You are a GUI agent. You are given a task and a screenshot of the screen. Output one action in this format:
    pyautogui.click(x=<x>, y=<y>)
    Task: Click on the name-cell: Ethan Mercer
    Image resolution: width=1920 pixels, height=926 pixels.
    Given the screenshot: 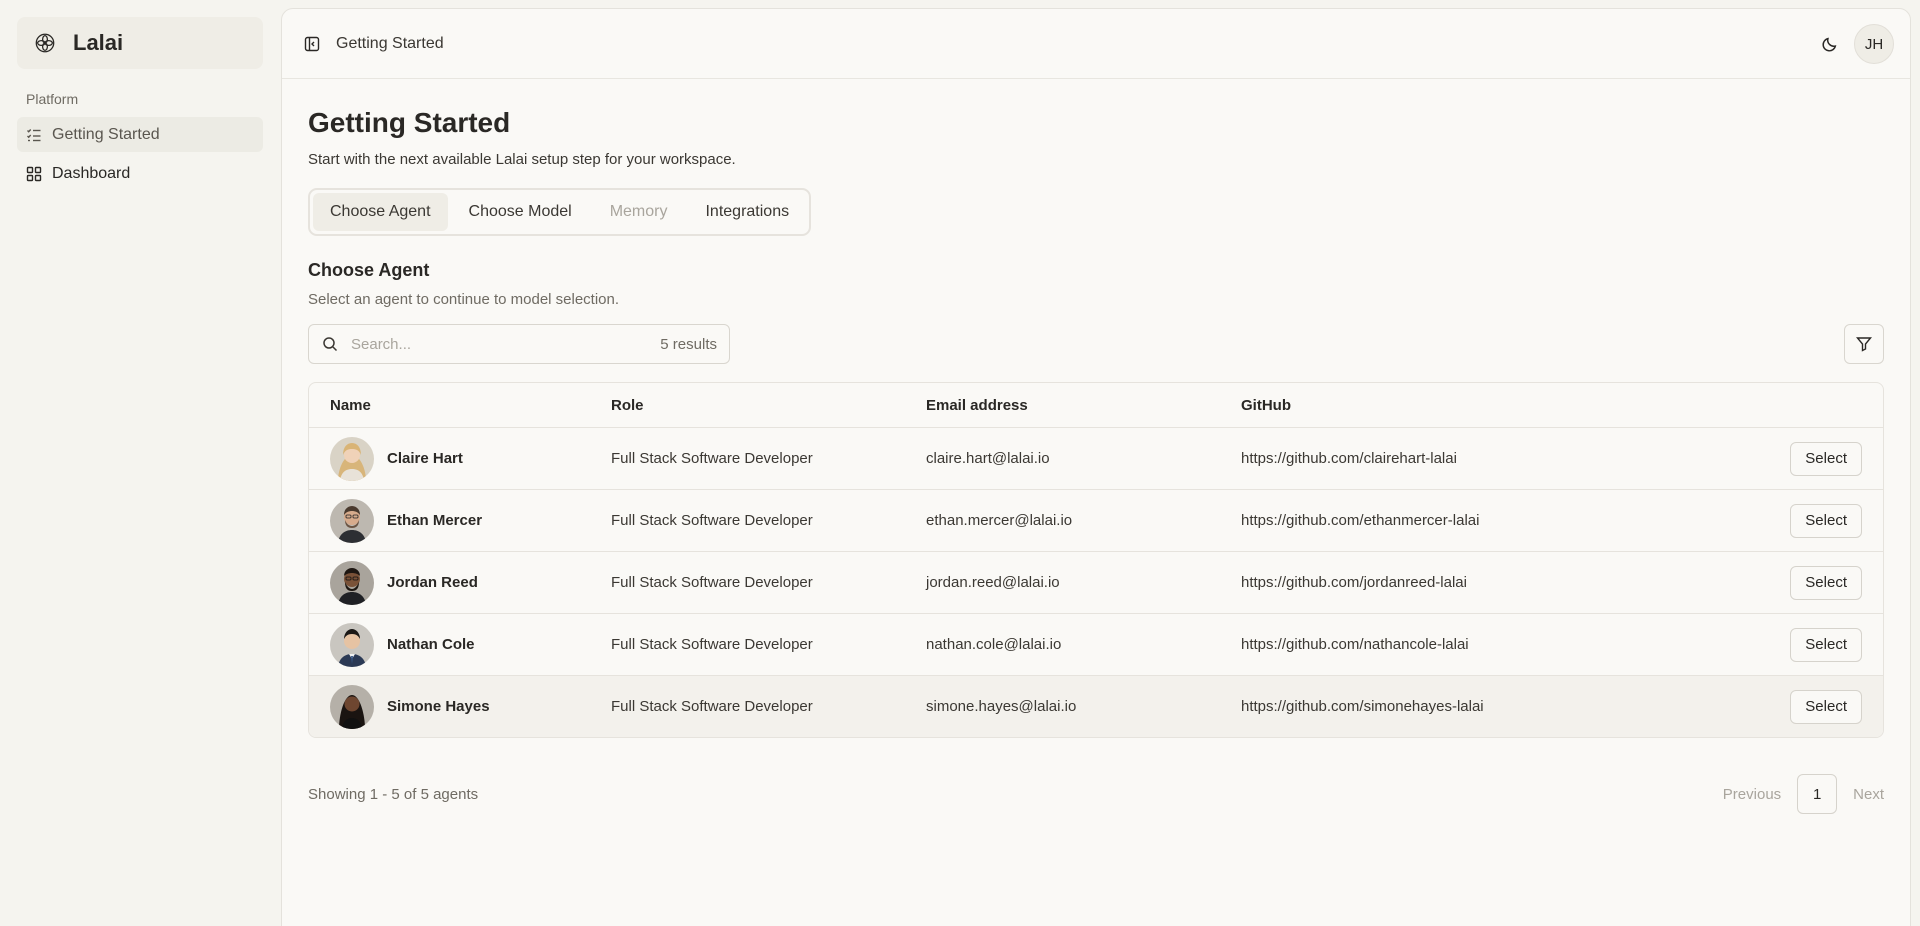 What is the action you would take?
    pyautogui.click(x=460, y=520)
    